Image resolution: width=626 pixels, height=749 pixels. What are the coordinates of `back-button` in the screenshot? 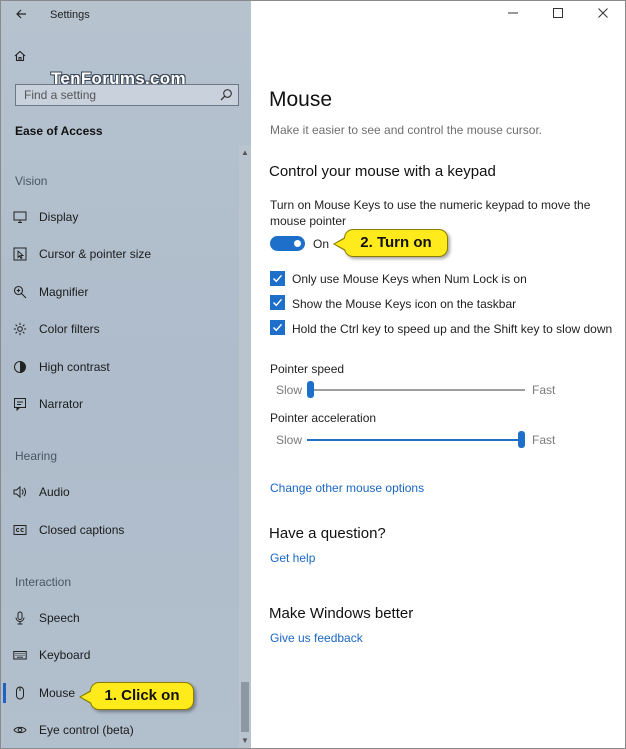 It's located at (21, 15).